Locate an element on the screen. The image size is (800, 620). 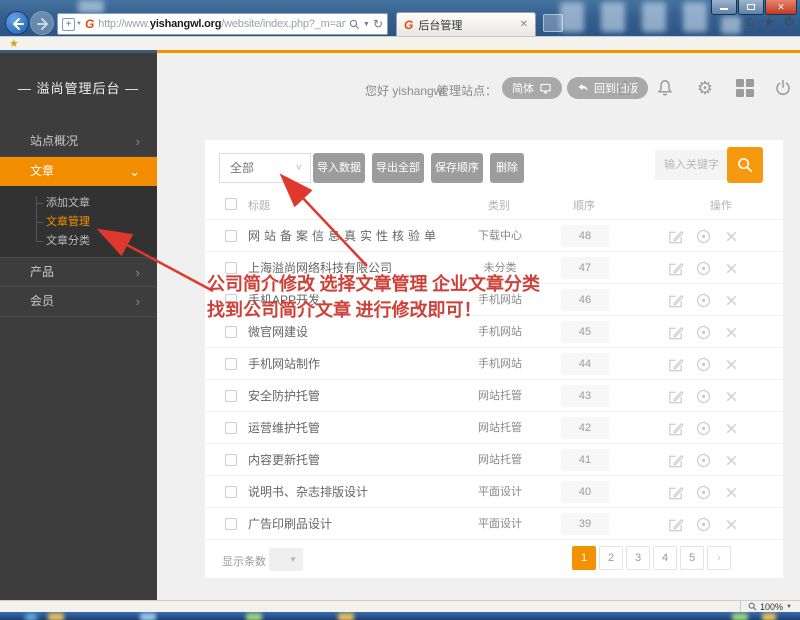
windows-taskbar is located at coordinates (400, 616).